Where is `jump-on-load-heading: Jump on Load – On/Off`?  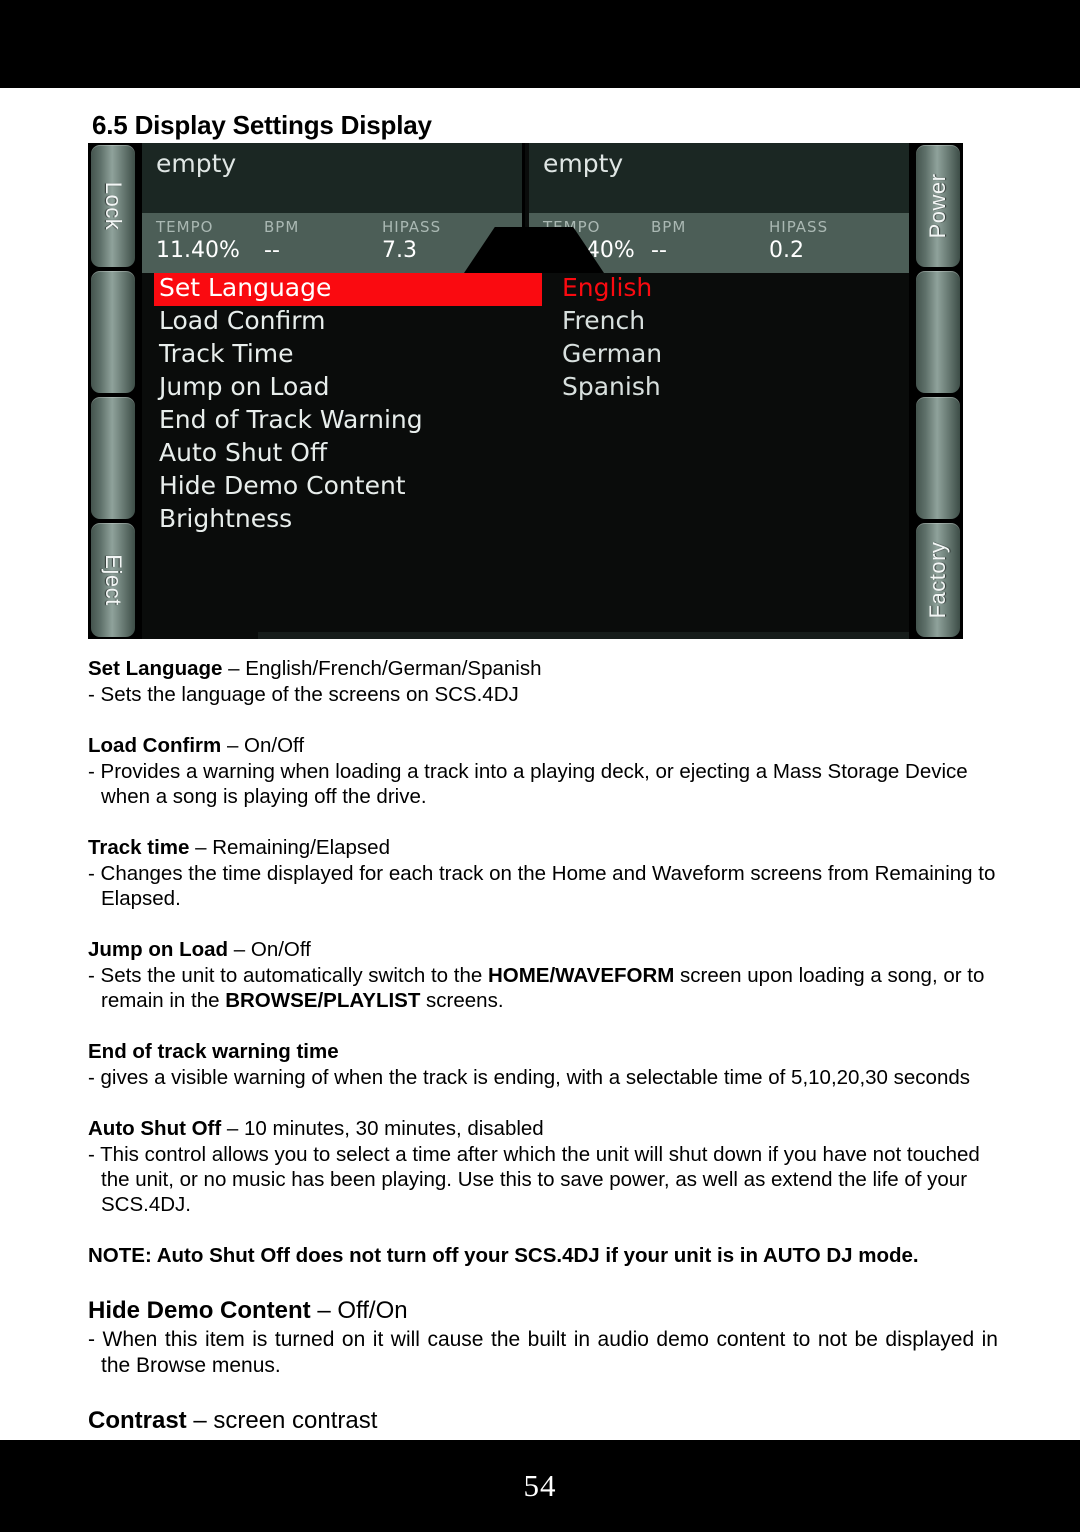 jump-on-load-heading: Jump on Load – On/Off is located at coordinates (543, 950).